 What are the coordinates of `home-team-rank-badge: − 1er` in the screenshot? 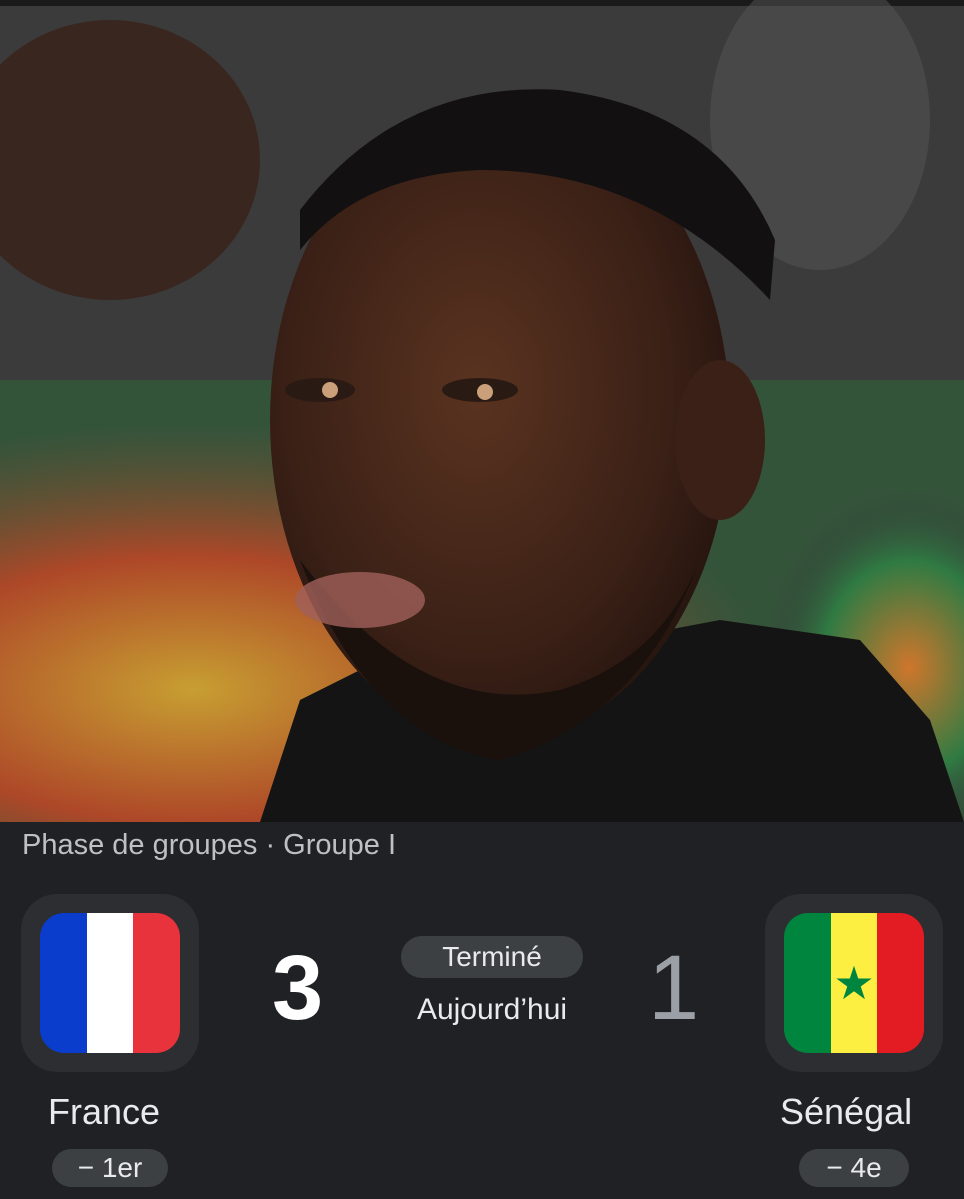 It's located at (110, 1168).